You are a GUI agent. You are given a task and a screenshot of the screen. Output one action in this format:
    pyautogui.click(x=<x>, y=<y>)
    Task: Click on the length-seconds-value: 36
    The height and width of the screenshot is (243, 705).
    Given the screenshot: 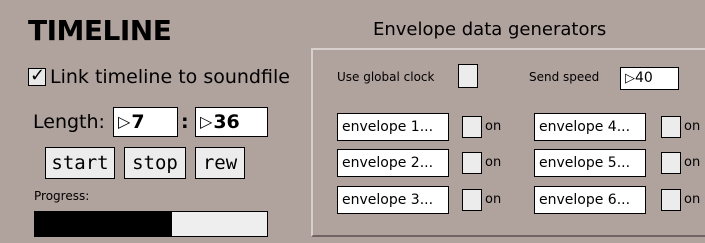 What is the action you would take?
    pyautogui.click(x=226, y=122)
    